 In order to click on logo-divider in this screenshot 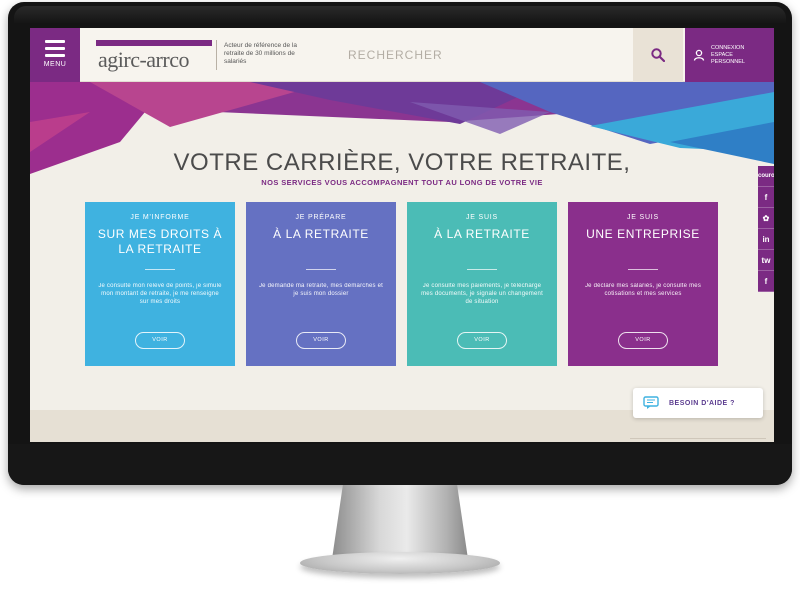, I will do `click(216, 55)`.